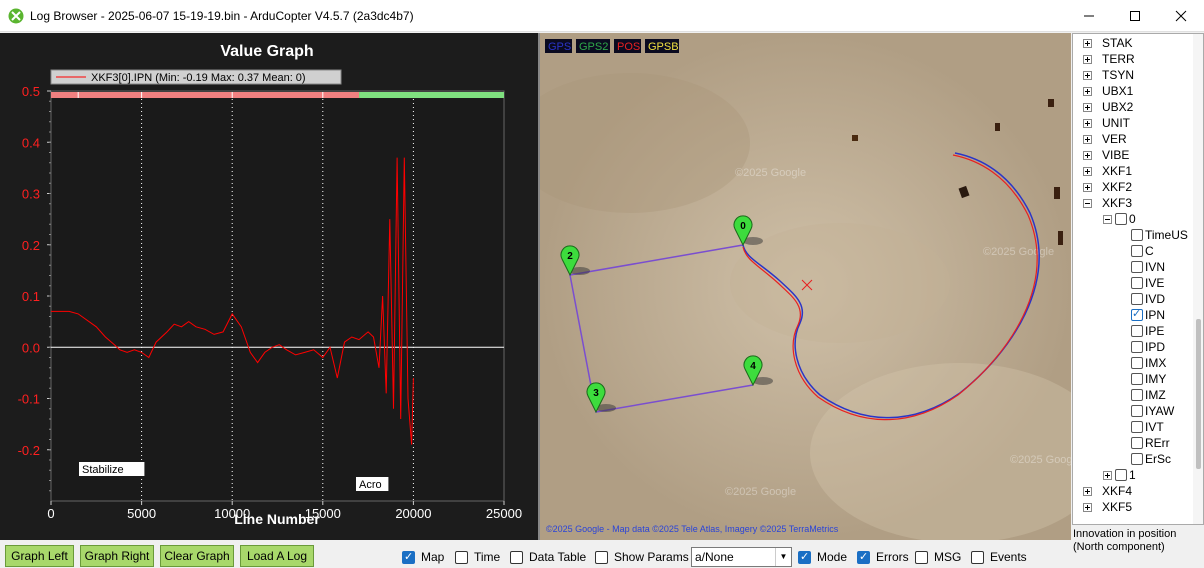 The height and width of the screenshot is (568, 1204). Describe the element at coordinates (1089, 16) in the screenshot. I see `minimize-button` at that location.